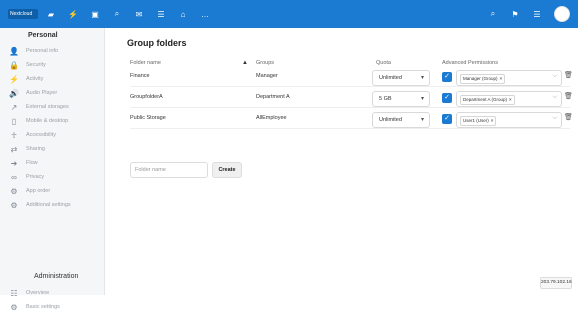 The height and width of the screenshot is (314, 578). Describe the element at coordinates (14, 149) in the screenshot. I see `share-icon: ⇄` at that location.